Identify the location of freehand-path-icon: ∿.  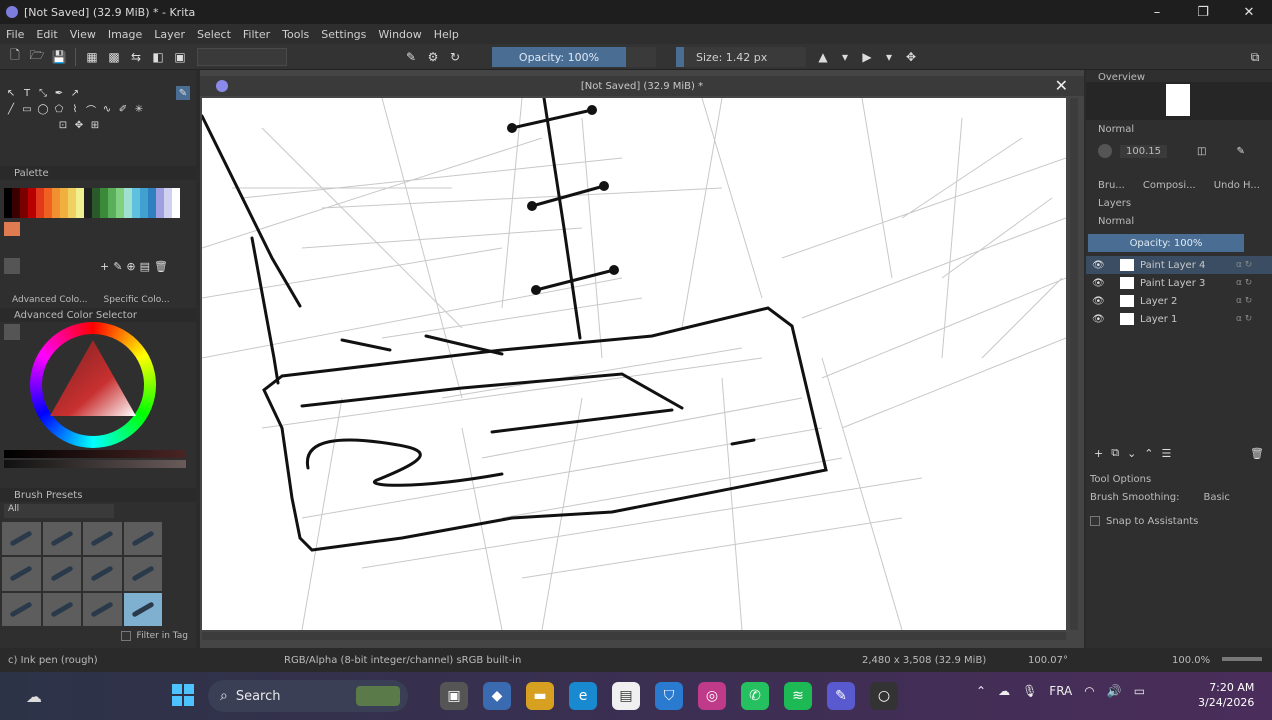
(107, 109).